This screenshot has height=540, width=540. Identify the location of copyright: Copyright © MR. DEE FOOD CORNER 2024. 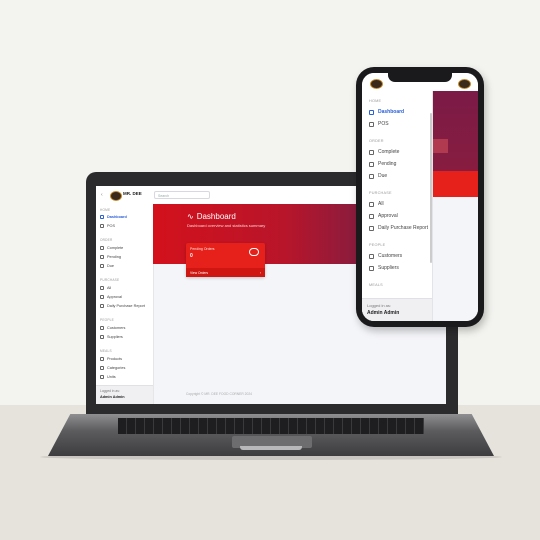
(219, 394).